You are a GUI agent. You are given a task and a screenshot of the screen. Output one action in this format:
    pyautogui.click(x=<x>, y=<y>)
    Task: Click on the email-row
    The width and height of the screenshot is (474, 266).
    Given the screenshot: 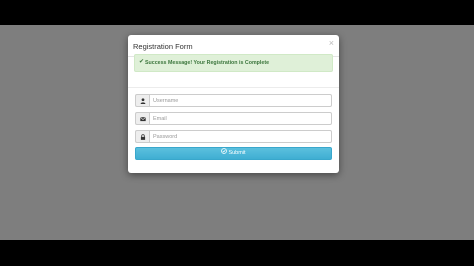 What is the action you would take?
    pyautogui.click(x=233, y=118)
    